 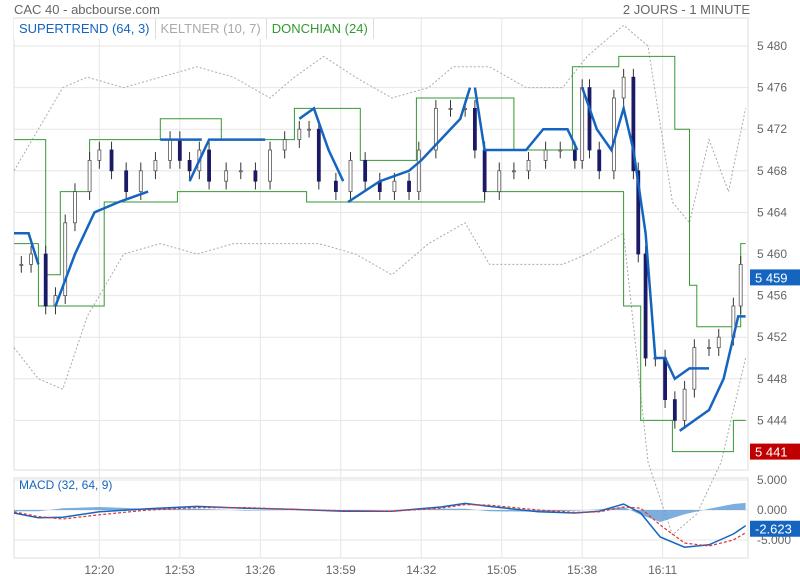 I want to click on legend-keltner: KELTNER (10, 7), so click(x=211, y=29).